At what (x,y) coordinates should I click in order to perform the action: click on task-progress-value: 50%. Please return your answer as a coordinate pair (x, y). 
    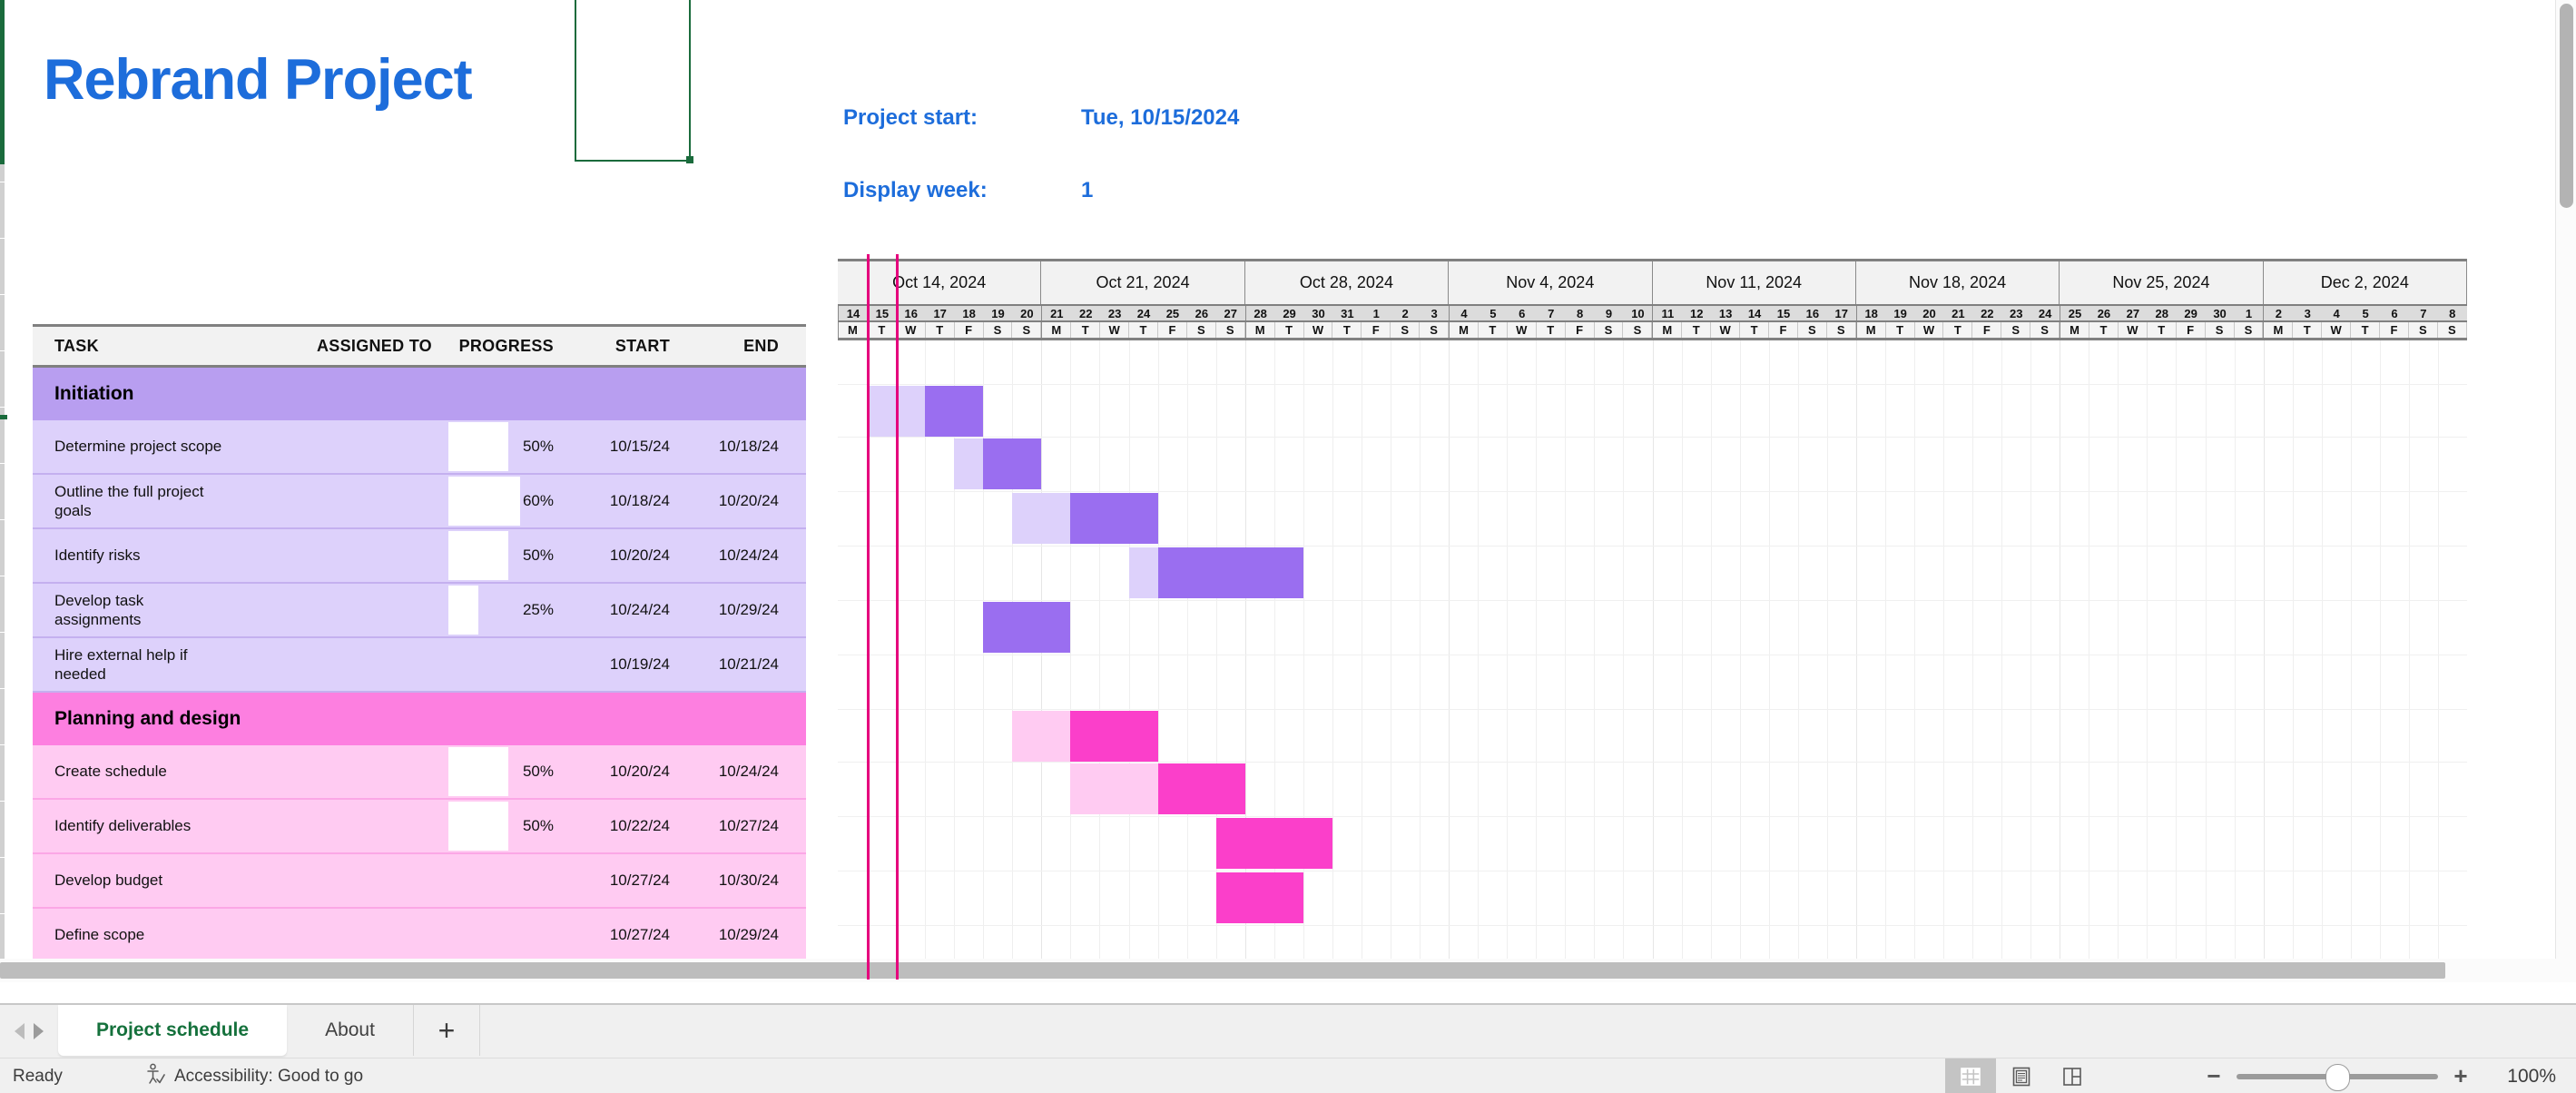
    Looking at the image, I should click on (538, 447).